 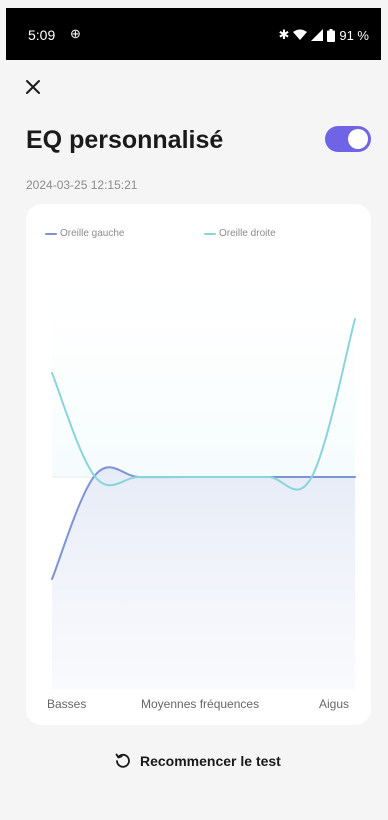 What do you see at coordinates (33, 87) in the screenshot?
I see `close-icon` at bounding box center [33, 87].